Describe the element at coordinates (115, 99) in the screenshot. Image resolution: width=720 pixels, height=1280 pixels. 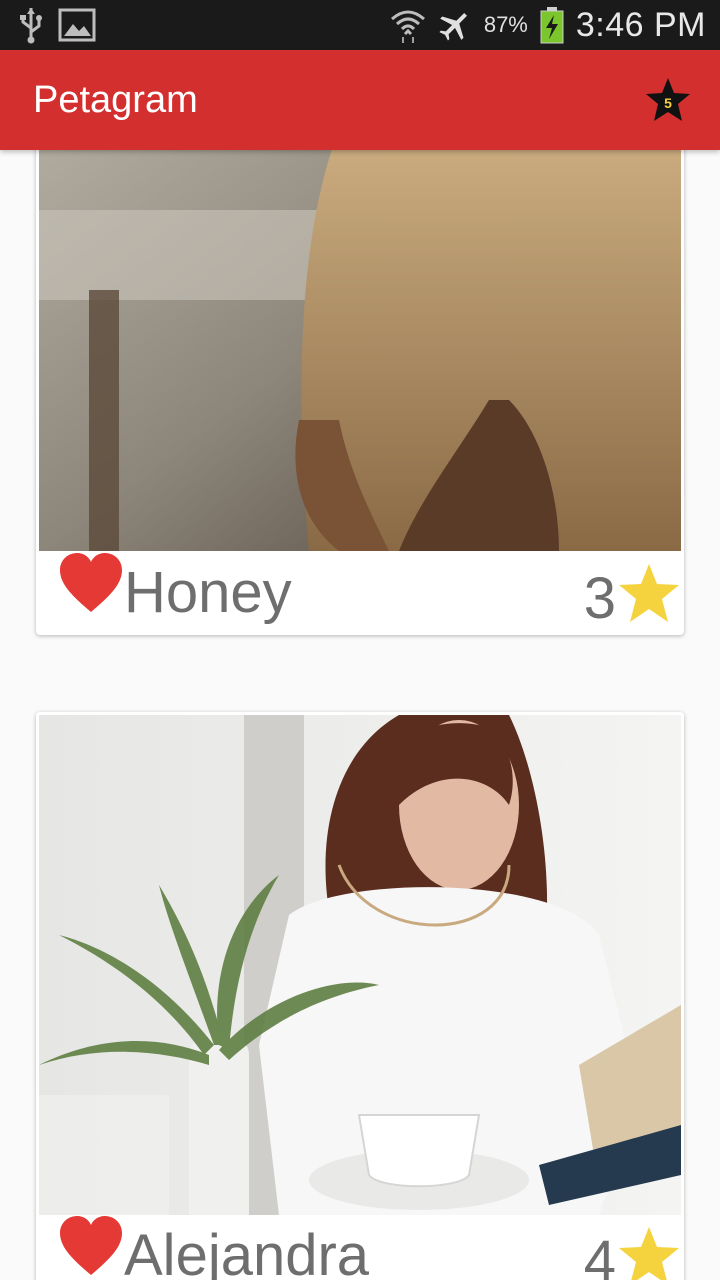
I see `app-title: Petagram` at that location.